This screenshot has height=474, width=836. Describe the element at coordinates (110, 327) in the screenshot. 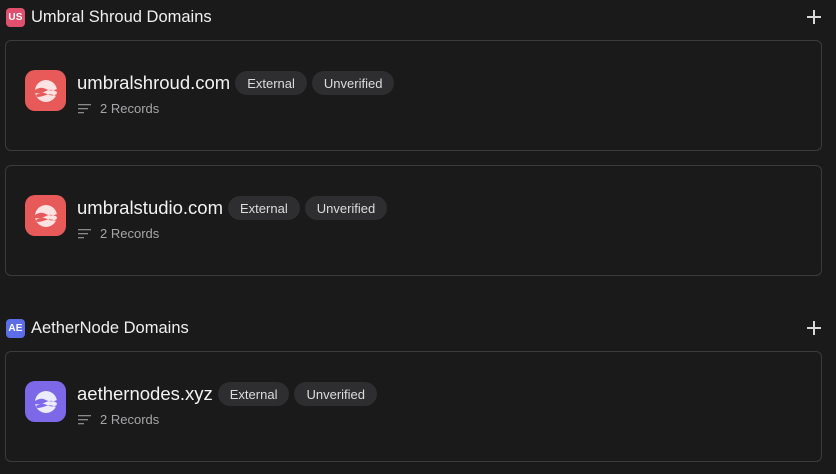

I see `group-title: AetherNode Domains` at that location.